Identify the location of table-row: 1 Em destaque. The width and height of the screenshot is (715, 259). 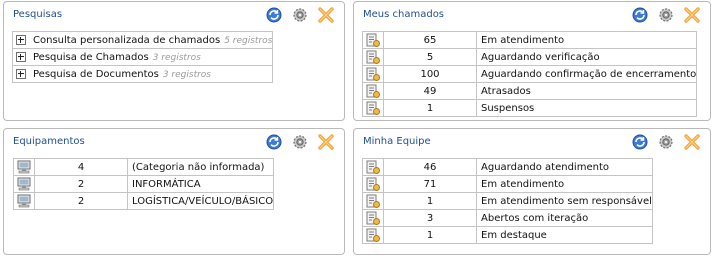
(507, 235).